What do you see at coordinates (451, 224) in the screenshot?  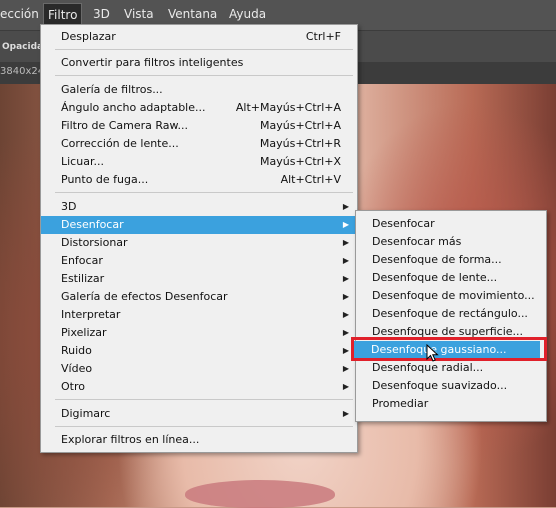 I see `submenu-item-desenfocar: Desenfocar` at bounding box center [451, 224].